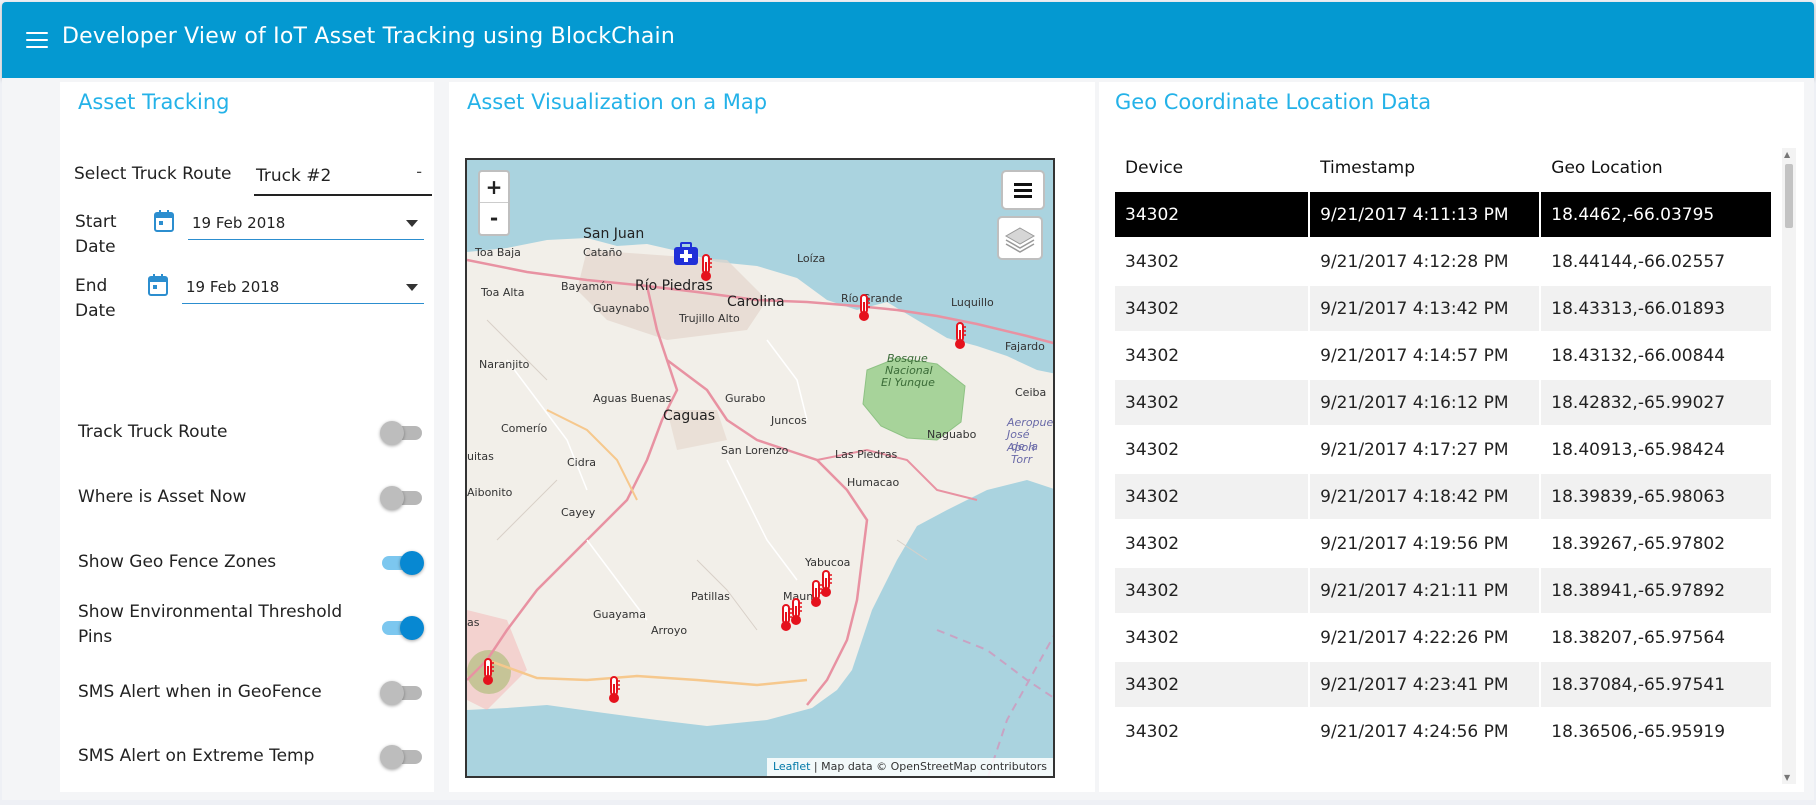  What do you see at coordinates (756, 302) in the screenshot?
I see `map-label: Carolina` at bounding box center [756, 302].